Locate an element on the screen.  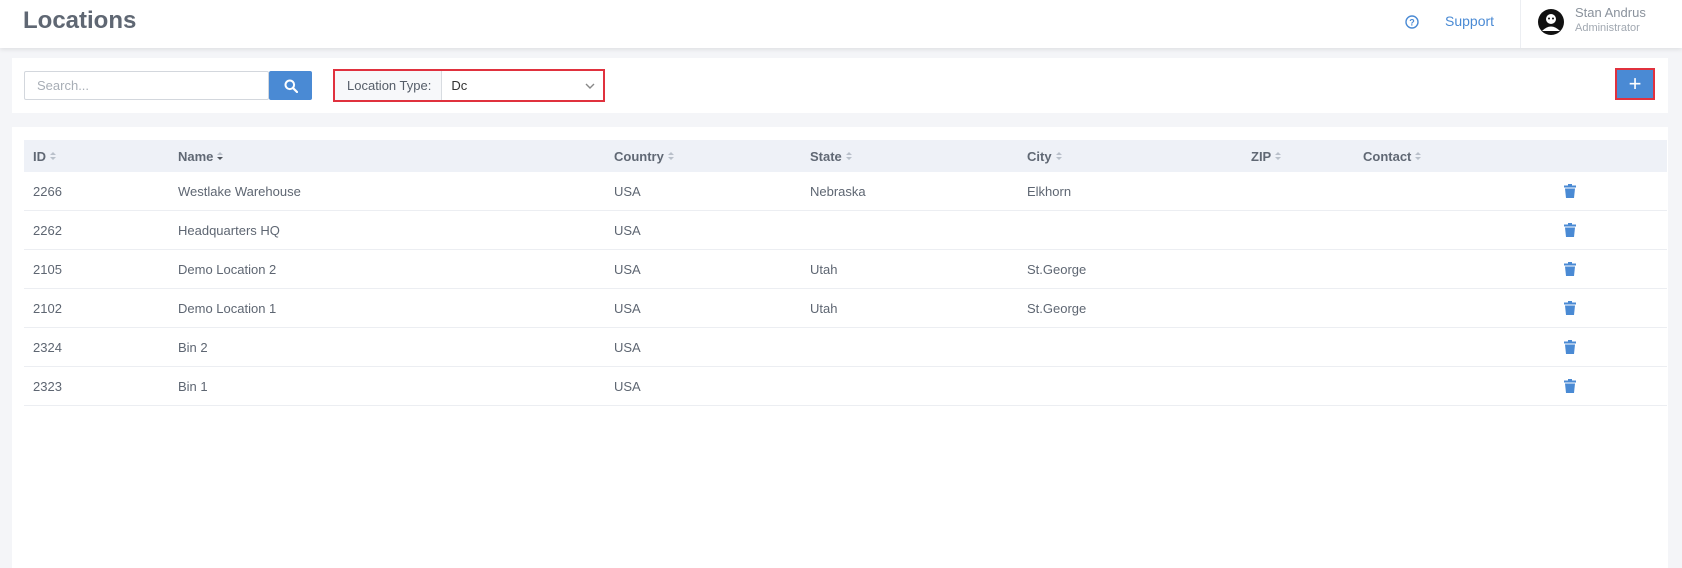
location-type-filter: Location Type: Dc is located at coordinates (469, 85).